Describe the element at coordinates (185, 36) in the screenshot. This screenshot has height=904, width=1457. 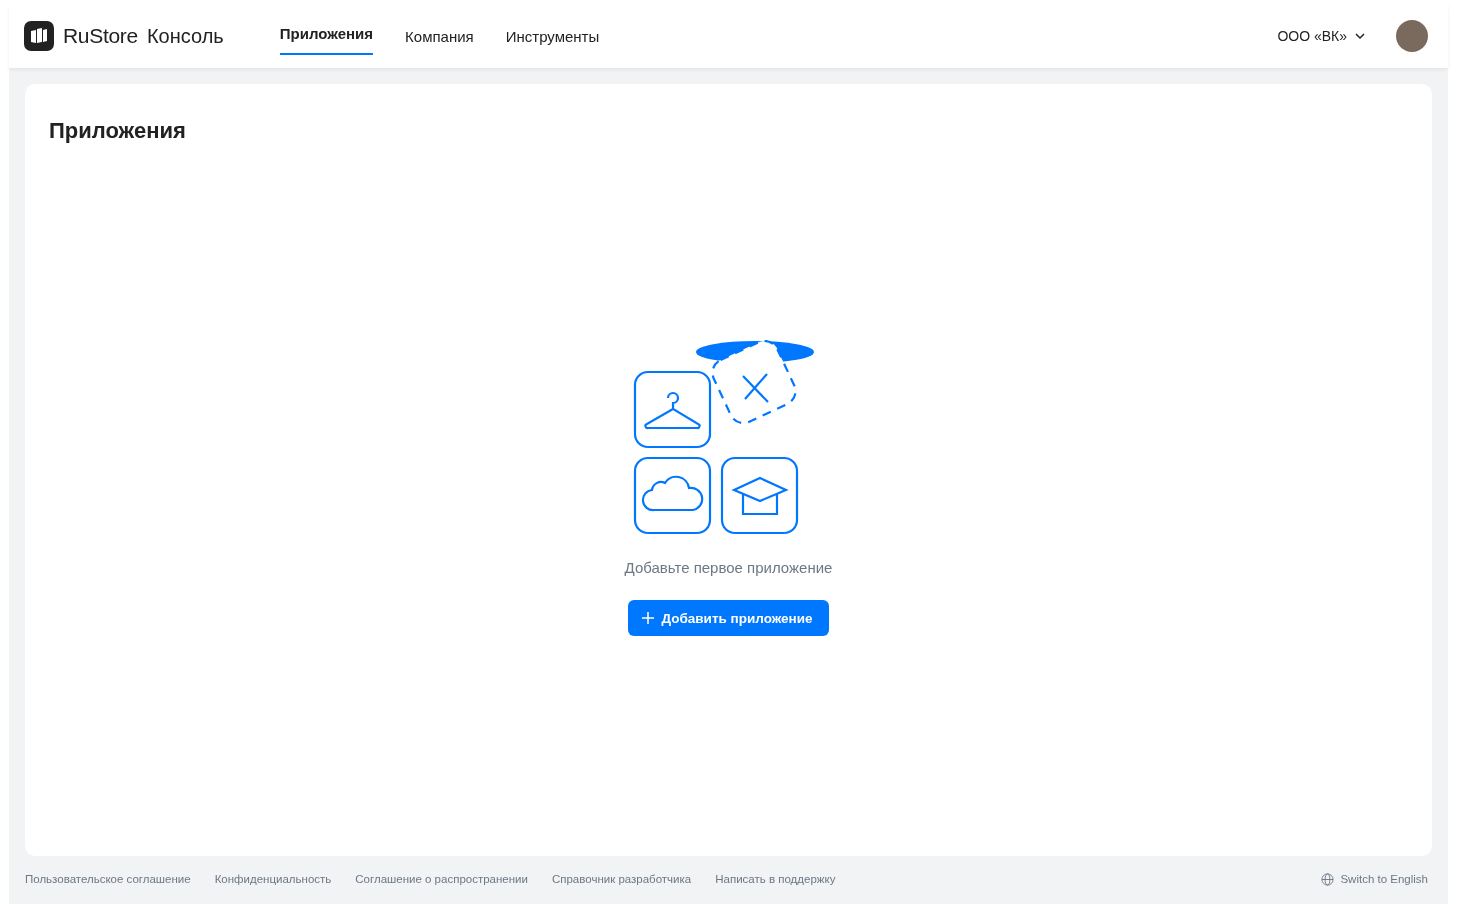
I see `product-name: Консоль` at that location.